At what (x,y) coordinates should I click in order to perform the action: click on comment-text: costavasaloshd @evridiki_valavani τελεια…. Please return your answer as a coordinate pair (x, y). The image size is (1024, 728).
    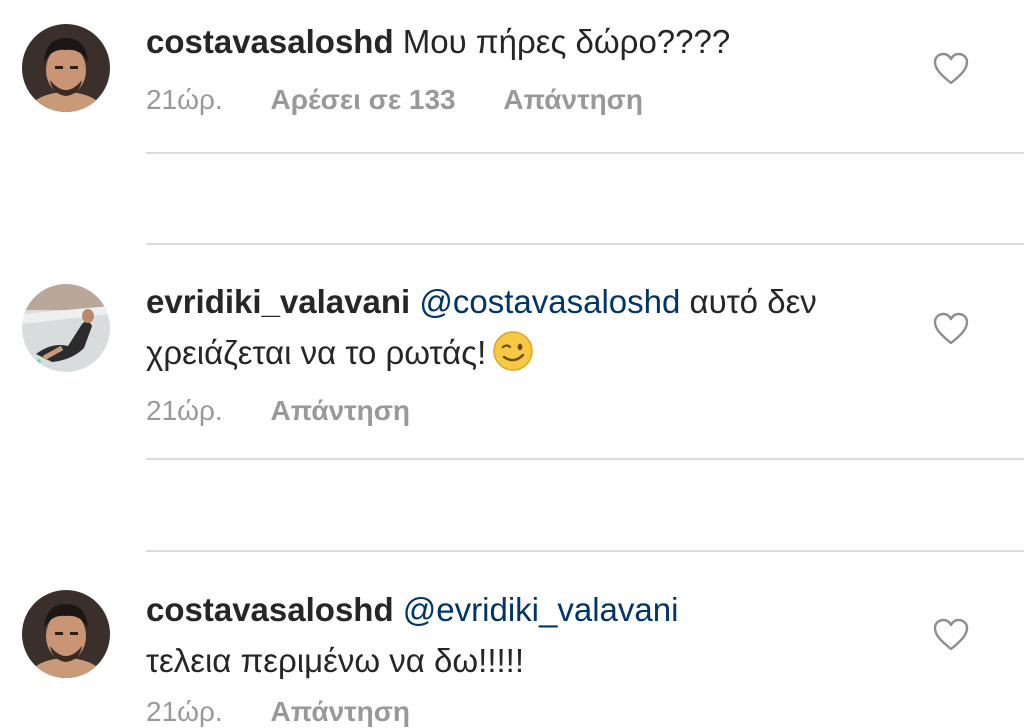
    Looking at the image, I should click on (516, 635).